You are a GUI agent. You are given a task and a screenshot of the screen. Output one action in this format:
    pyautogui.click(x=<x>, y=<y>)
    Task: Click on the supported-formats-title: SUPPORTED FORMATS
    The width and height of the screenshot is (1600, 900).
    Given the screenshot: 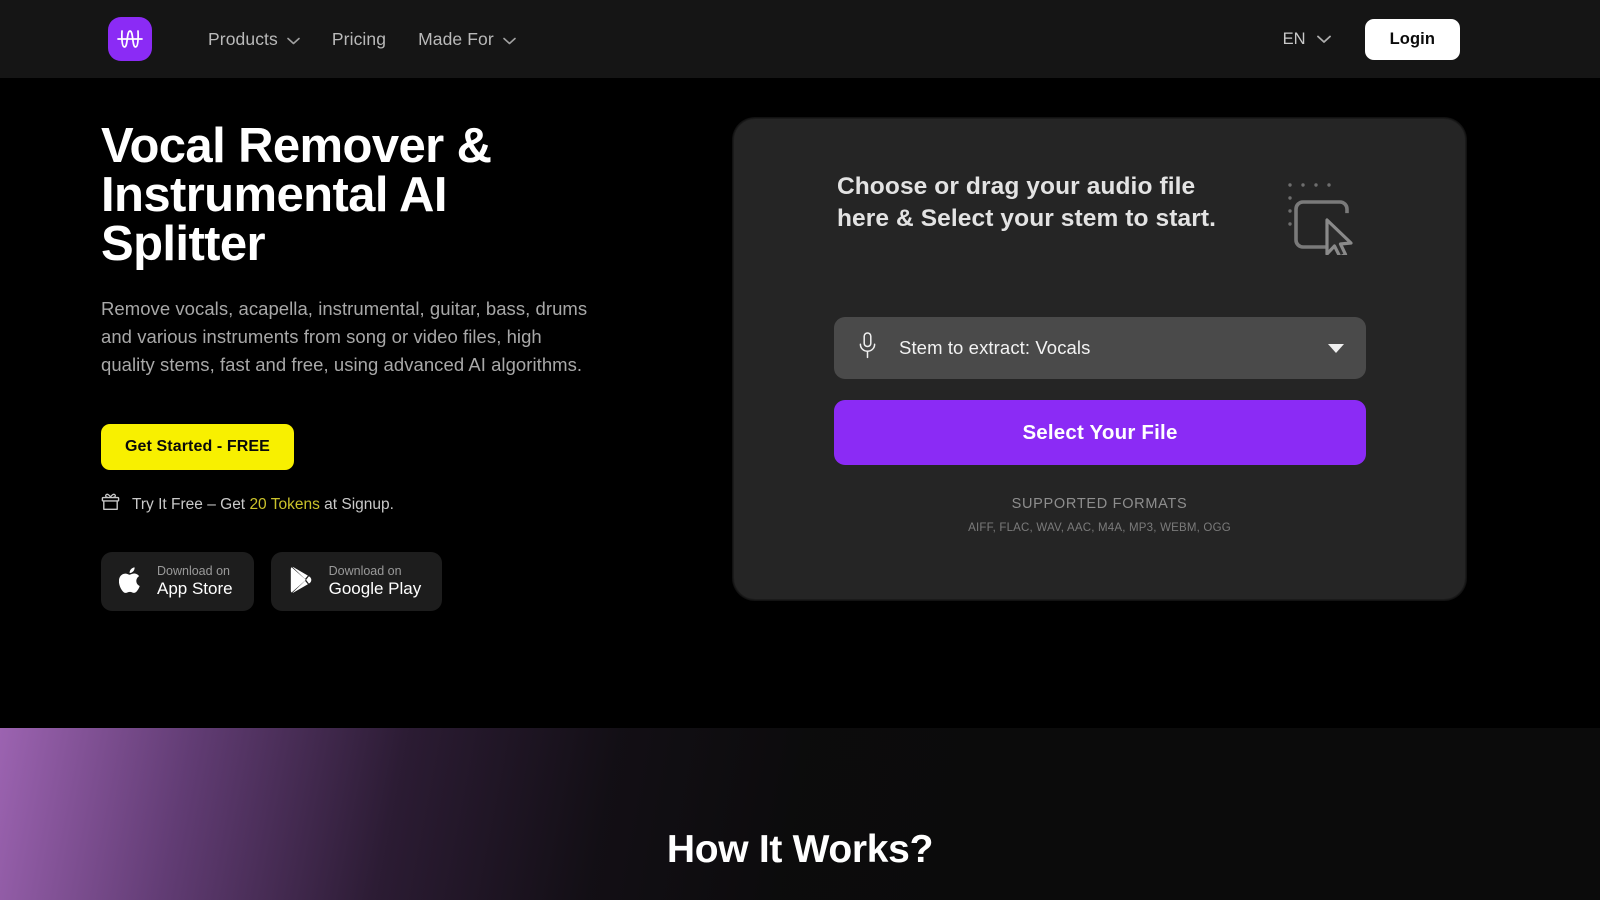 What is the action you would take?
    pyautogui.click(x=1099, y=504)
    